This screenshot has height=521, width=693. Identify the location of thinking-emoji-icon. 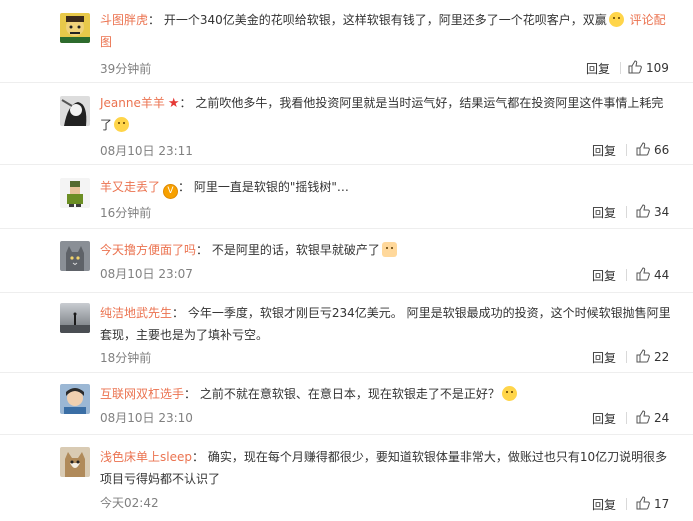
(509, 393).